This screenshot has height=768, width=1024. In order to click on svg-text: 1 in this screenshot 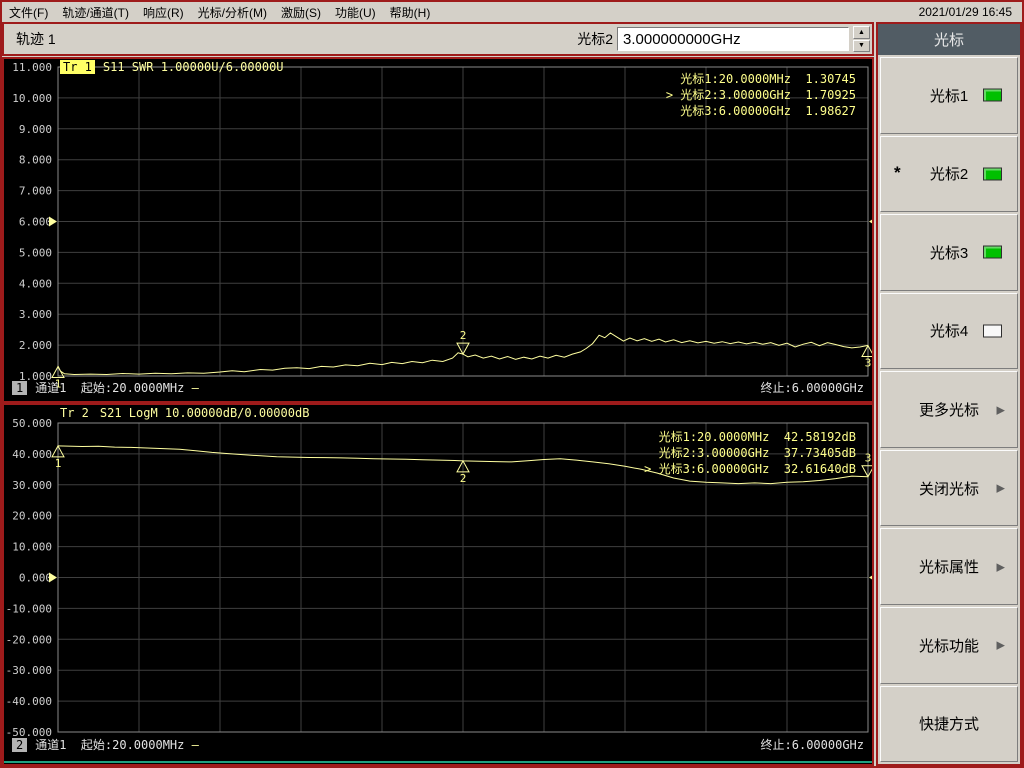, I will do `click(58, 463)`.